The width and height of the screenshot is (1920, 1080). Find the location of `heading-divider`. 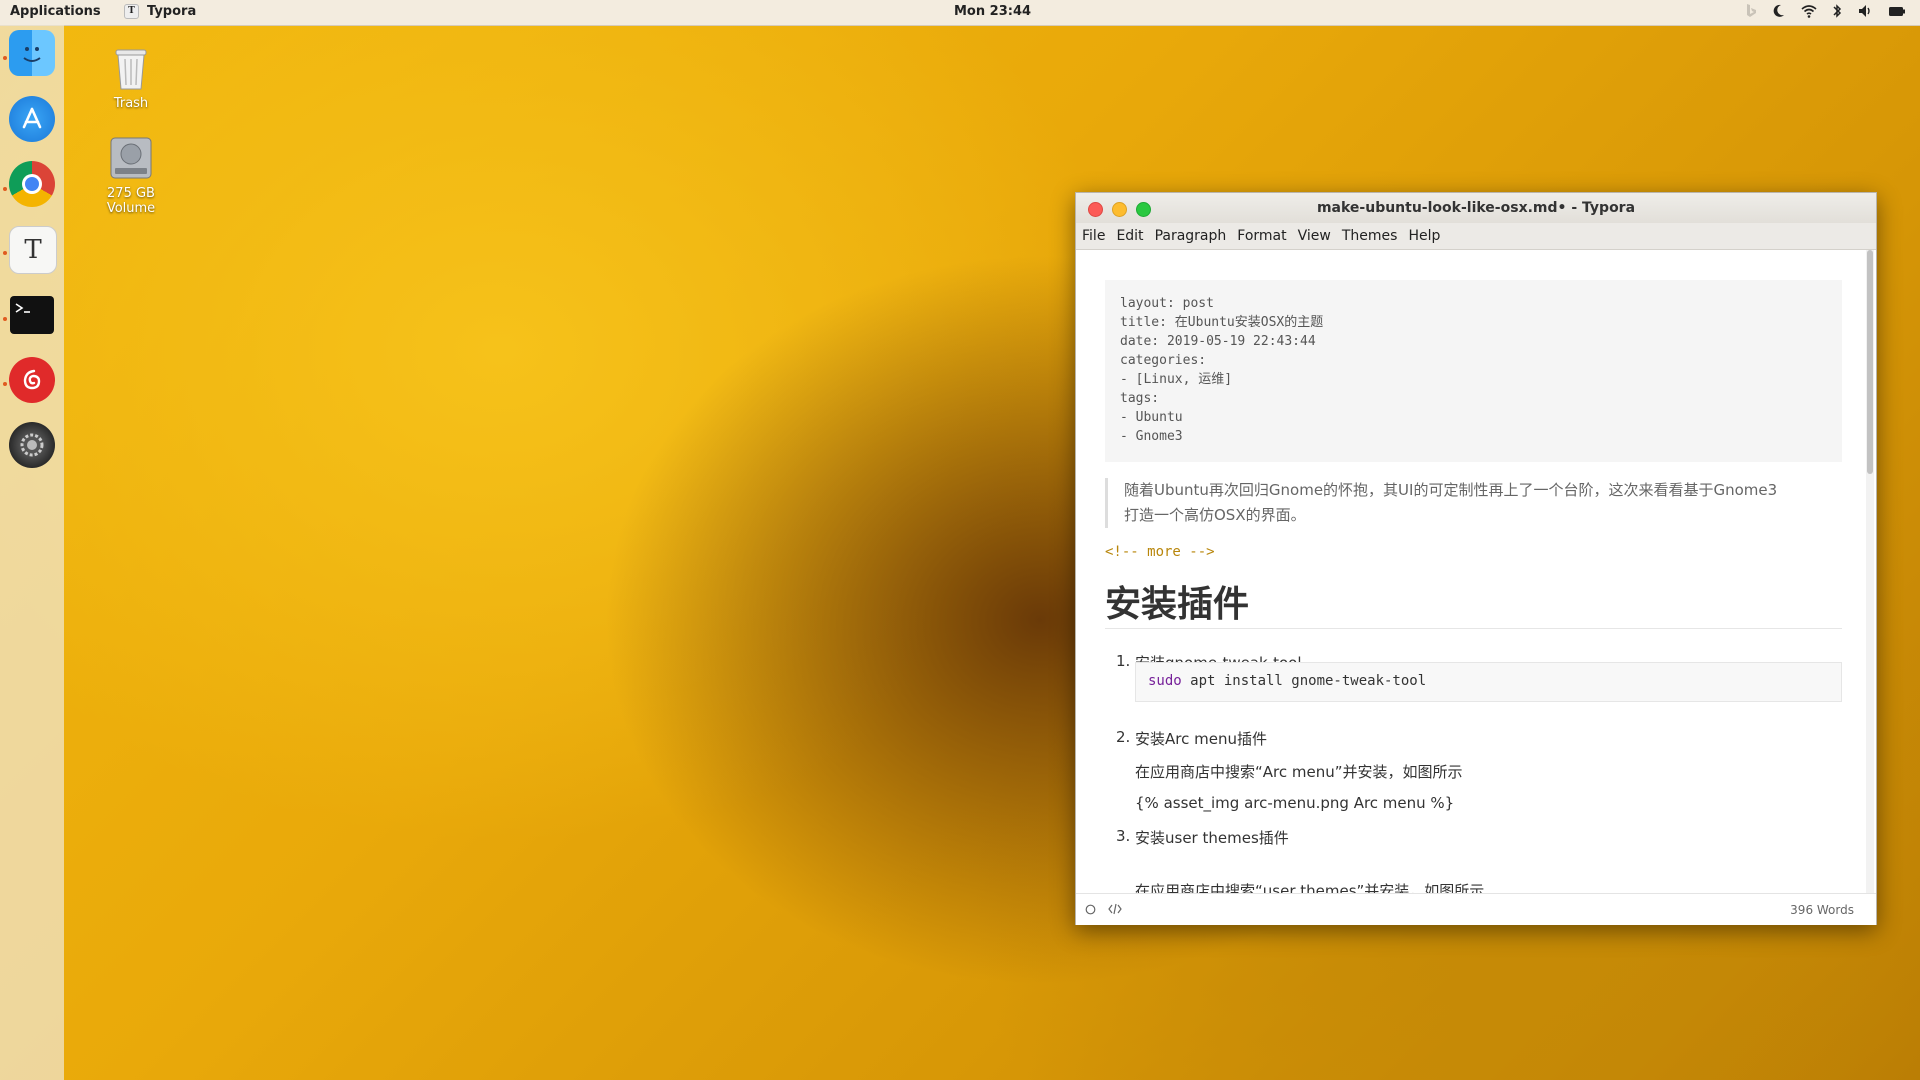

heading-divider is located at coordinates (1473, 628).